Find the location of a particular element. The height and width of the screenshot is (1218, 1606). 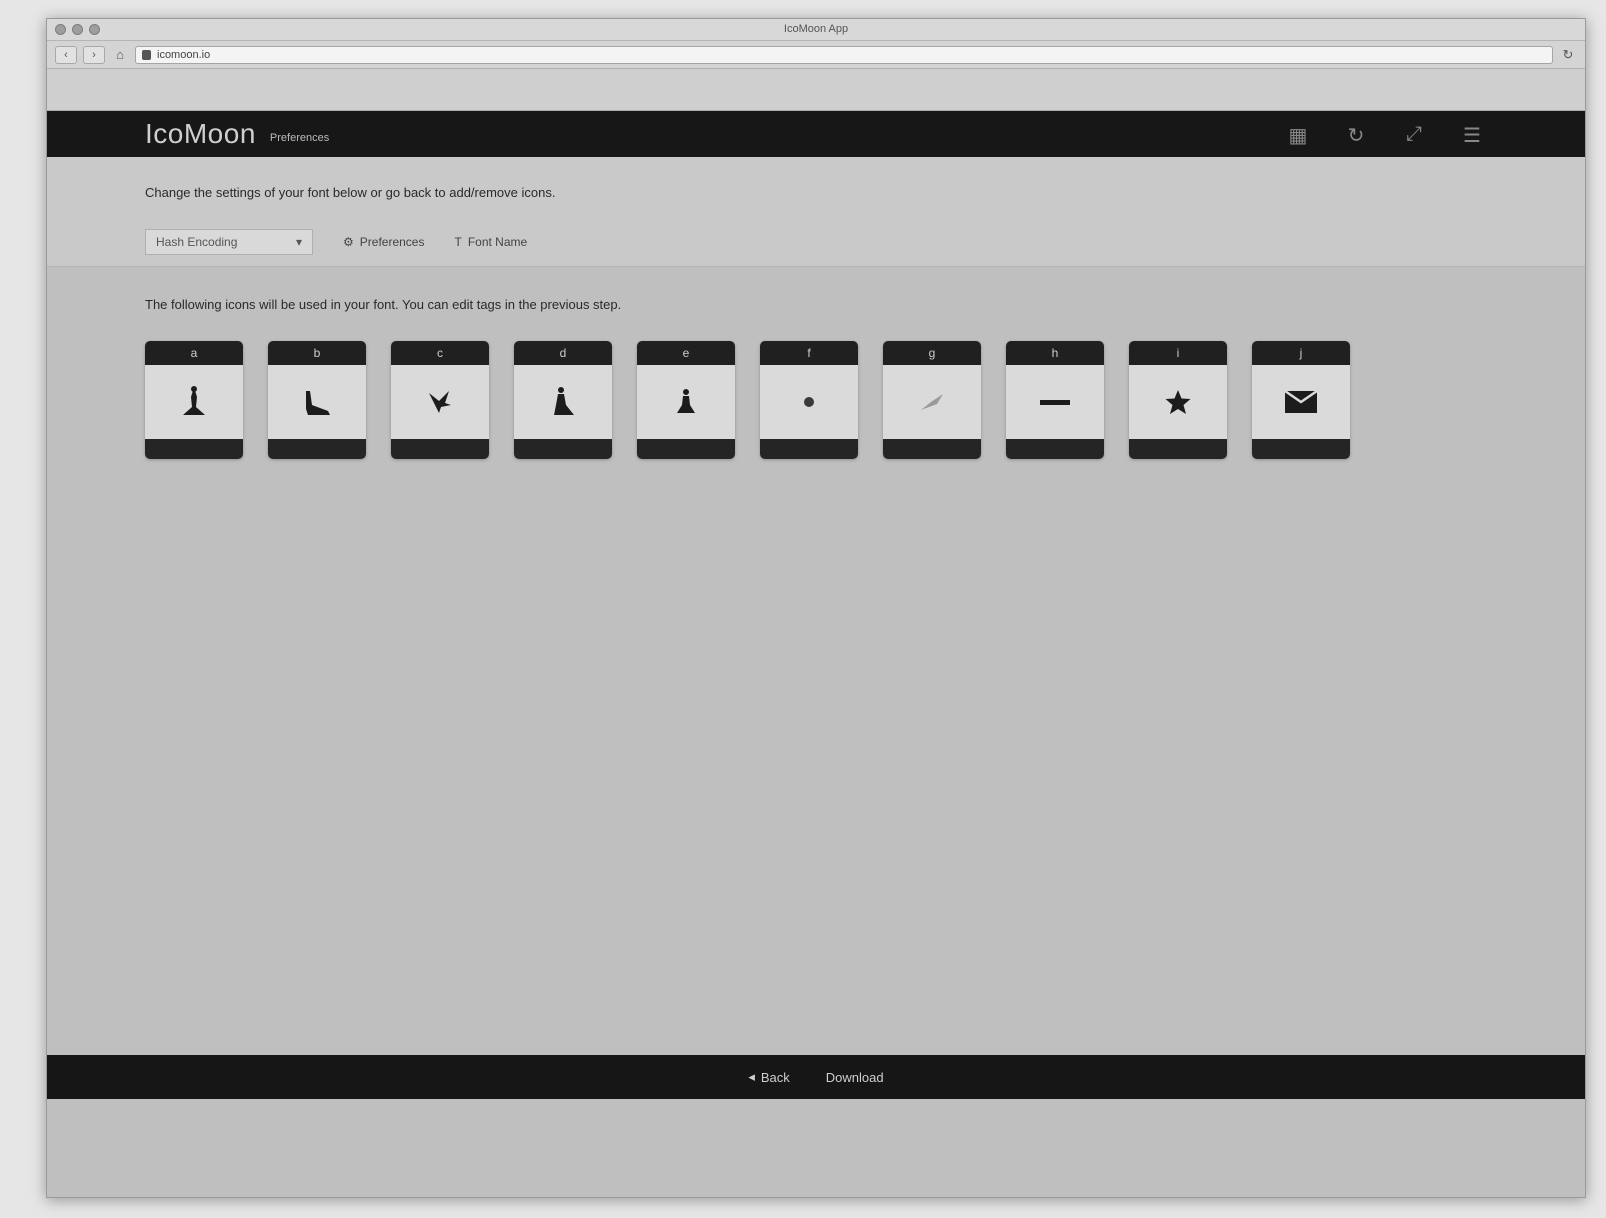

glyph-list: a b c d e f g h i j is located at coordinates (747, 400).